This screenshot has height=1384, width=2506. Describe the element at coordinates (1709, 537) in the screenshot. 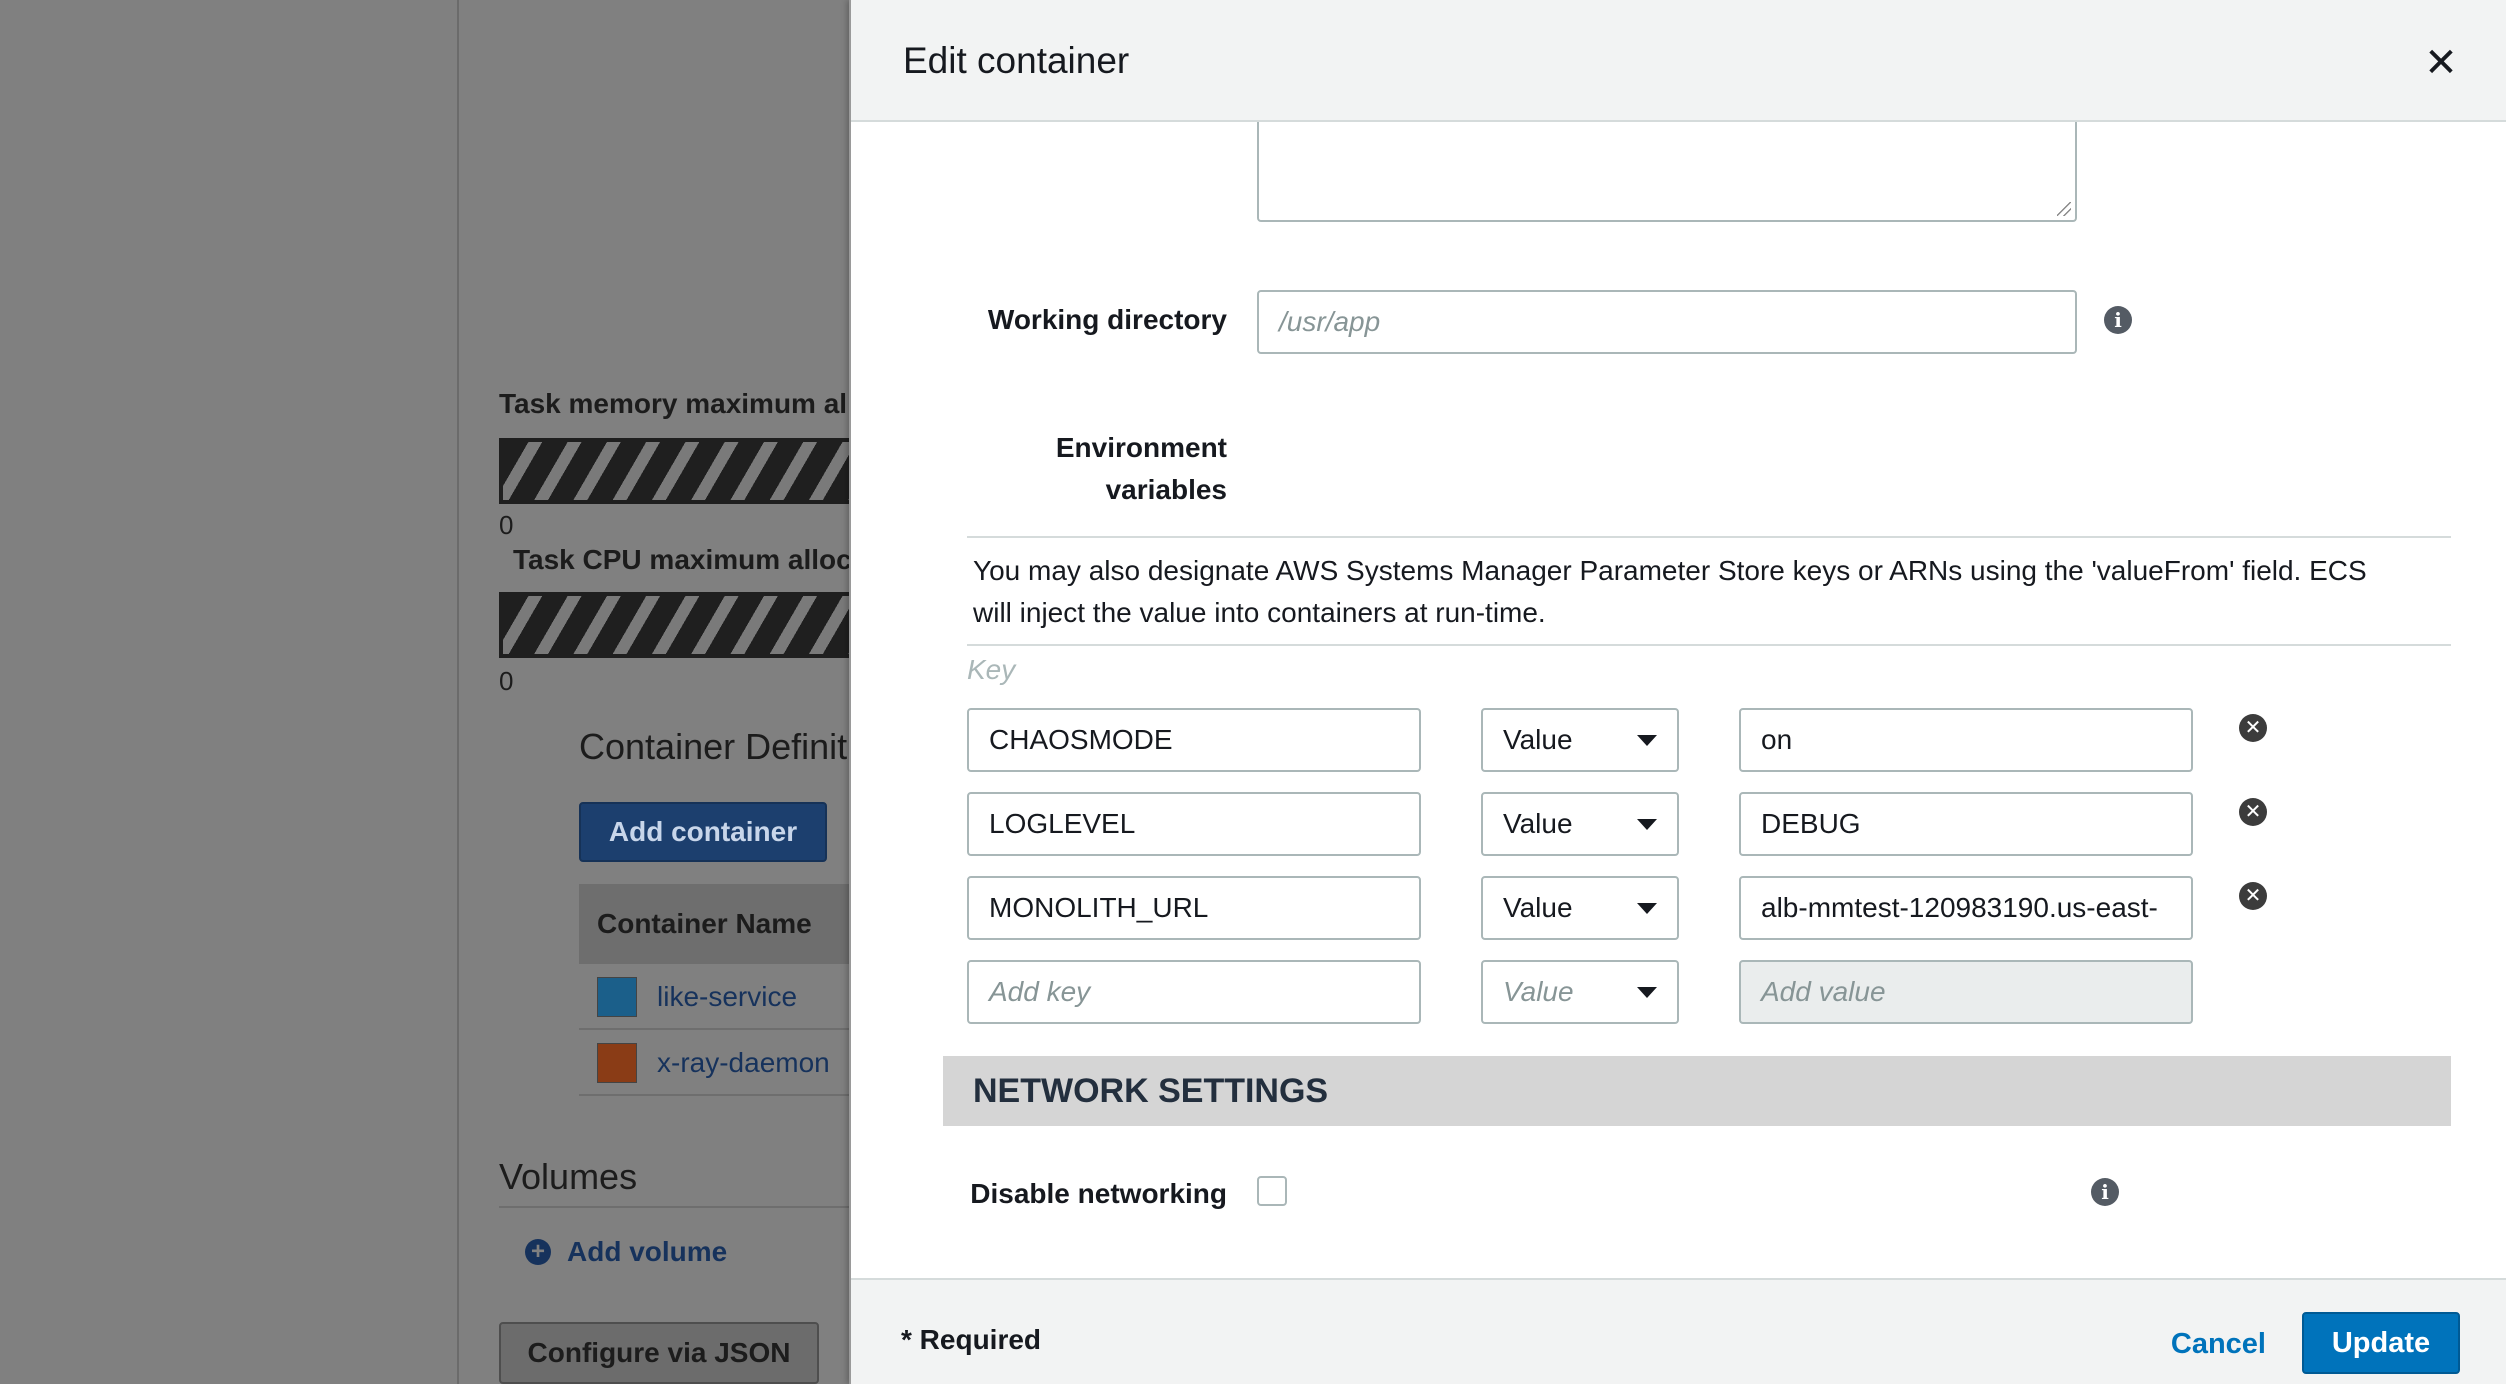

I see `env-divider-top` at that location.